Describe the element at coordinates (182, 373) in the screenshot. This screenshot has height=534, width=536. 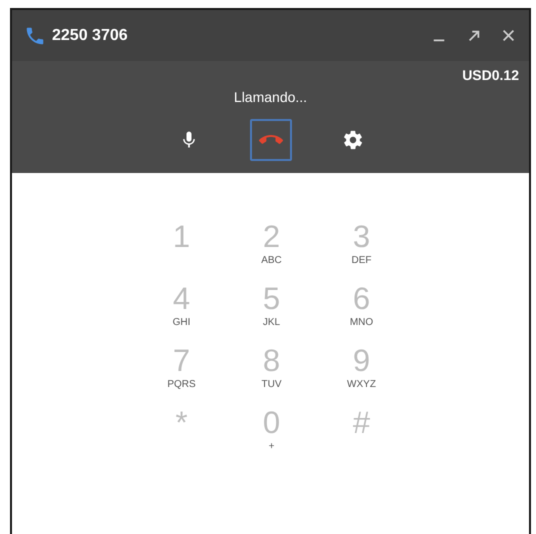
I see `dial-key: 7 PQRS` at that location.